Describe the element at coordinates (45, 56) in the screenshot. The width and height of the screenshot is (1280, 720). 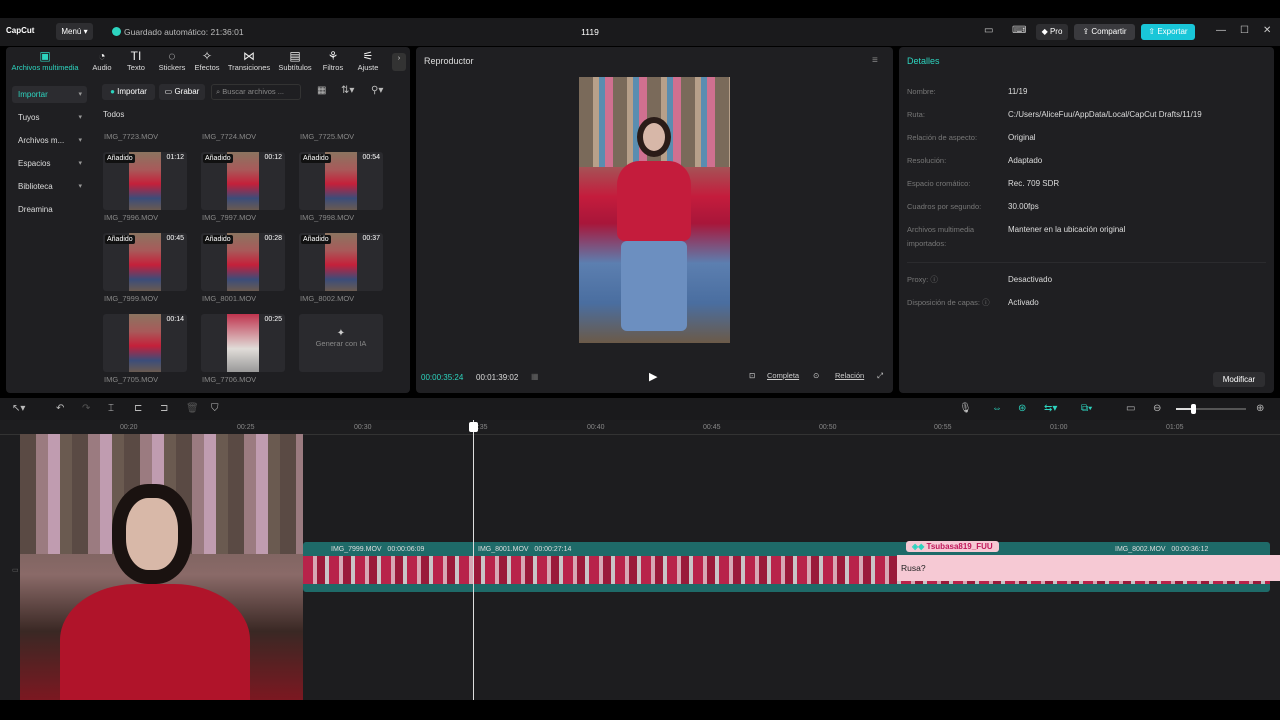
I see `media-icon: ▣` at that location.